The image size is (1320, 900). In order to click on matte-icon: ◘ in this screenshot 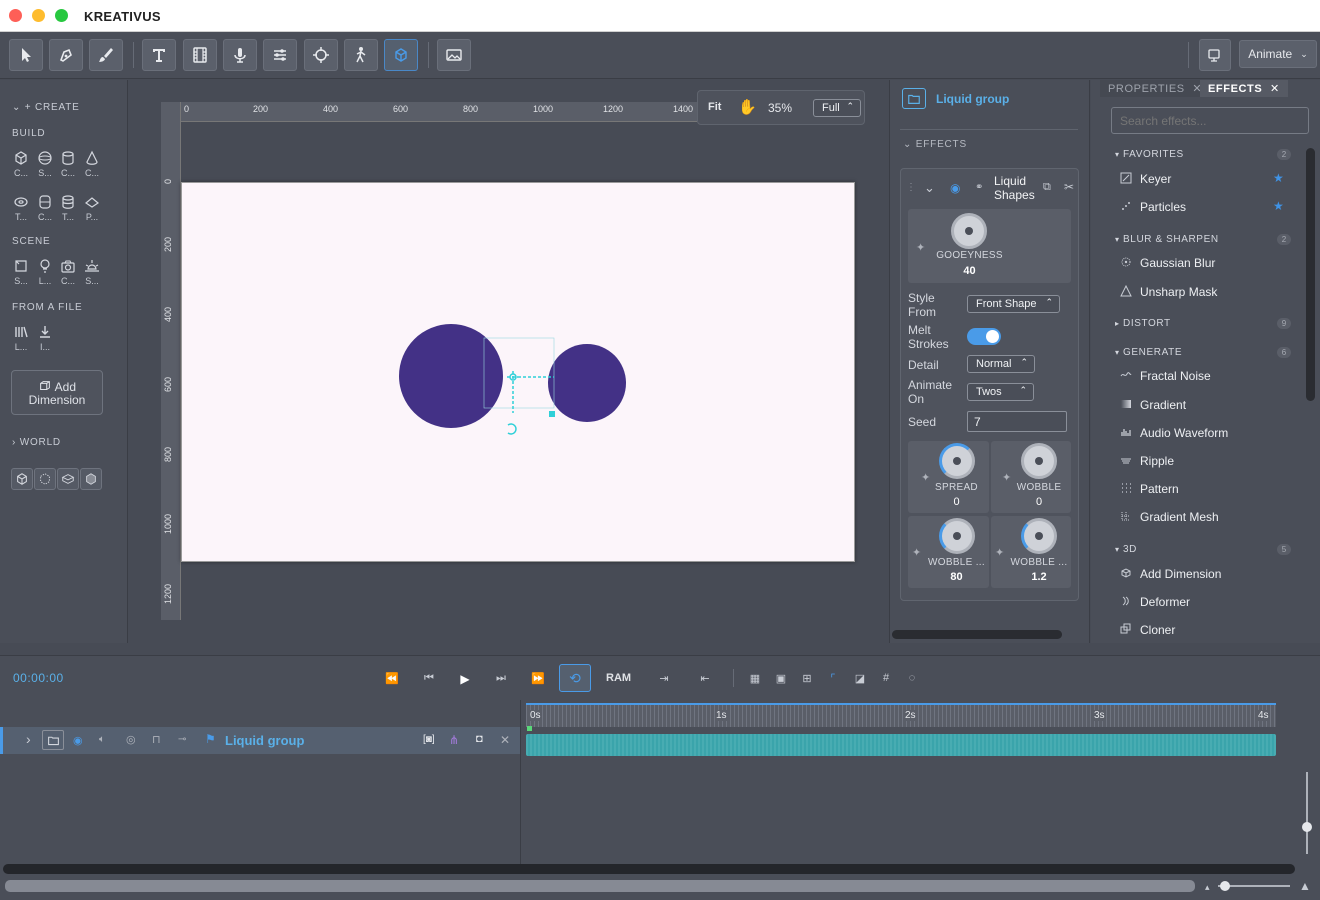, I will do `click(479, 739)`.